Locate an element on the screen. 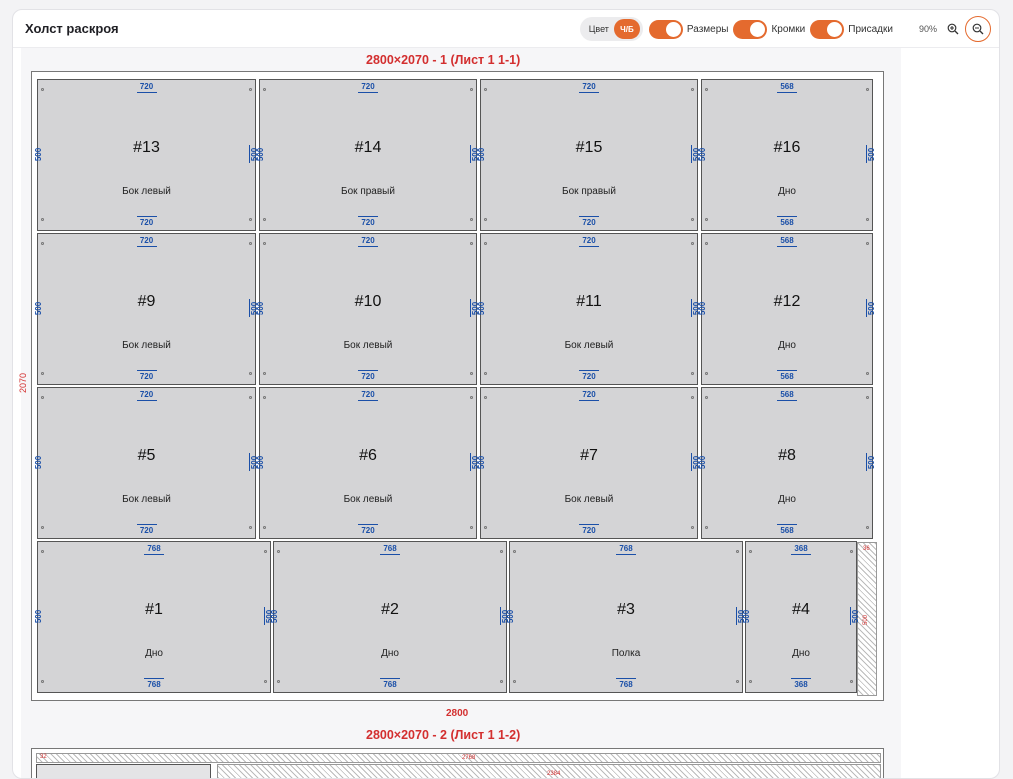  part-2: 768 500 500 #2 Дно 768 is located at coordinates (390, 617).